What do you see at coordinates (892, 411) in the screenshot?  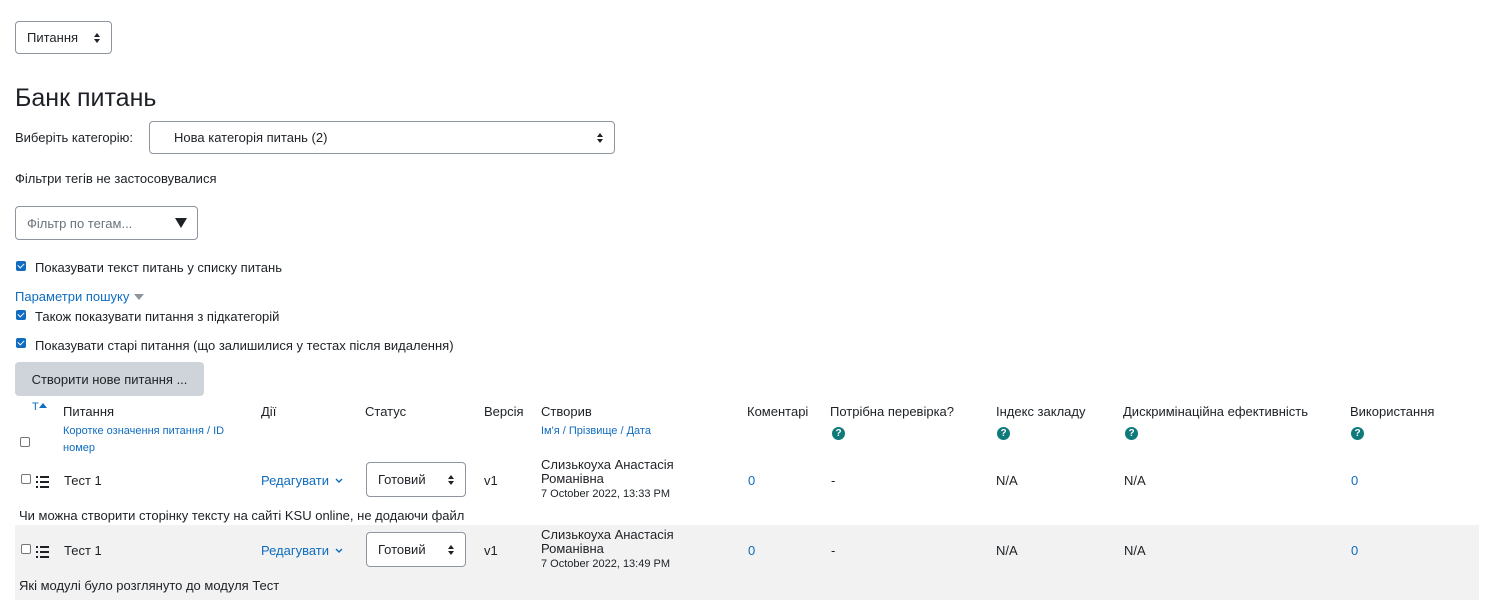 I see `needs-checking-header: Потрібна перевірка?` at bounding box center [892, 411].